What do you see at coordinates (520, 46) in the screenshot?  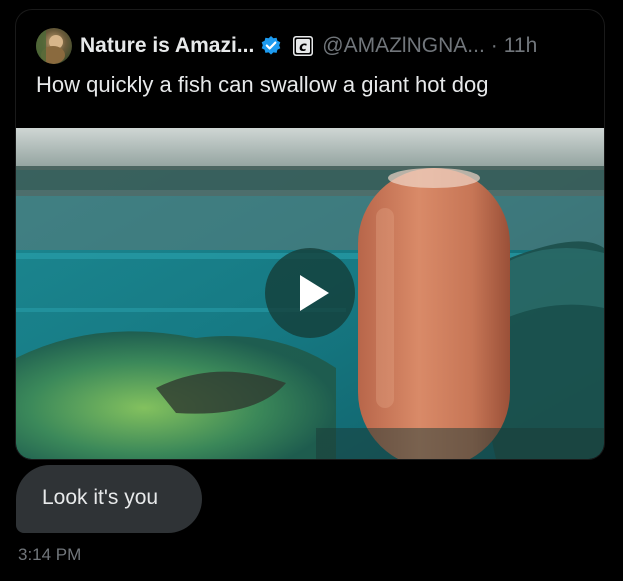 I see `tweet-time-ago: 11h` at bounding box center [520, 46].